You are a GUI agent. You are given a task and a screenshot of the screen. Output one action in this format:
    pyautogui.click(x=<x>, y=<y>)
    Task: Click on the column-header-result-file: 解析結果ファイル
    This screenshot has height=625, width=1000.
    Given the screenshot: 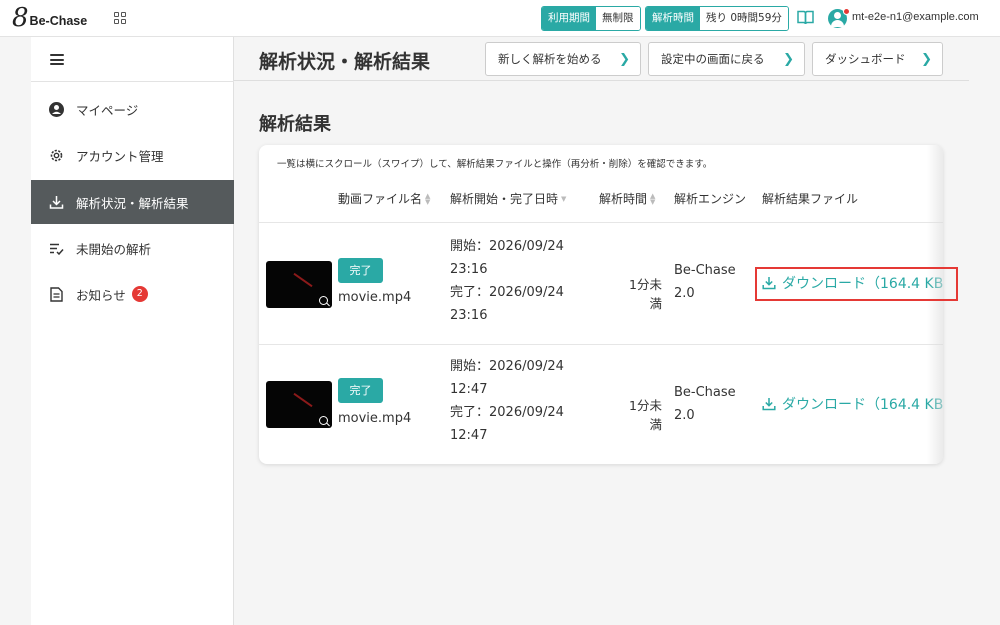 What is the action you would take?
    pyautogui.click(x=810, y=199)
    